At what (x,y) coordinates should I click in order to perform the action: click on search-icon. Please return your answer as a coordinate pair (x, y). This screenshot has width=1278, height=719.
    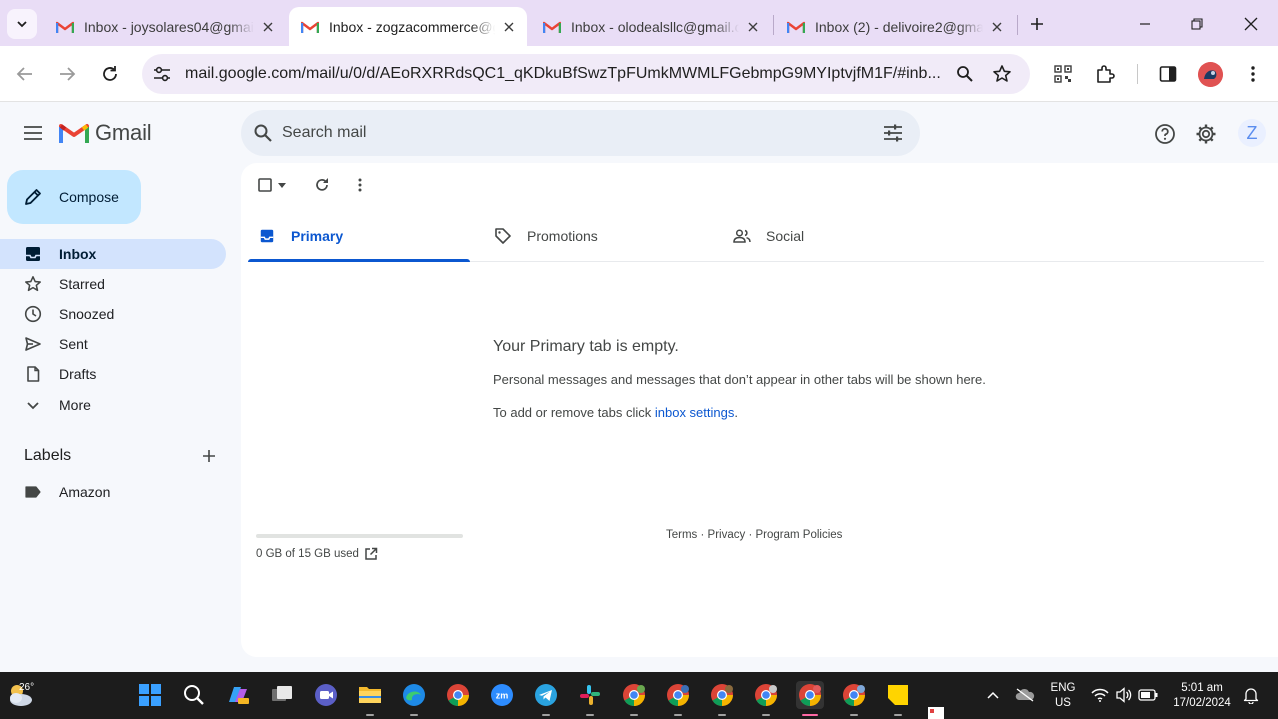
    Looking at the image, I should click on (263, 133).